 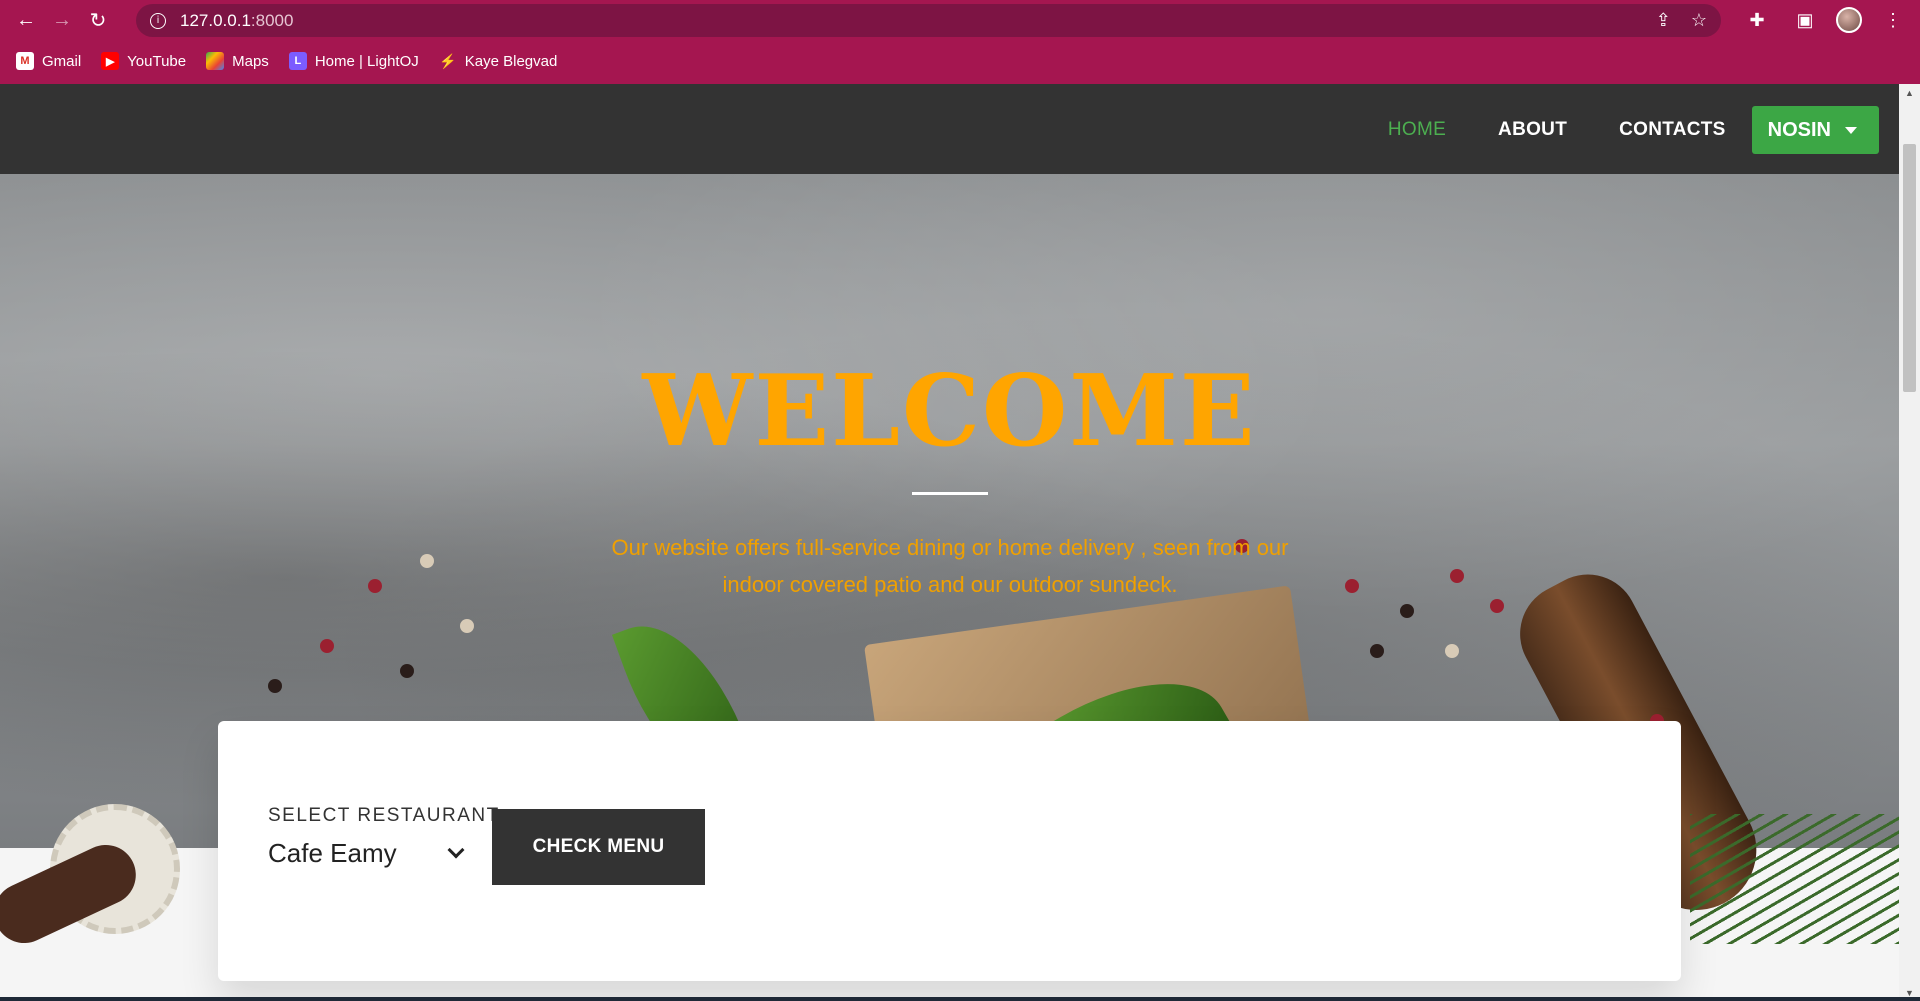 What do you see at coordinates (1909, 542) in the screenshot?
I see `page-scrollbar: ▲ ▼` at bounding box center [1909, 542].